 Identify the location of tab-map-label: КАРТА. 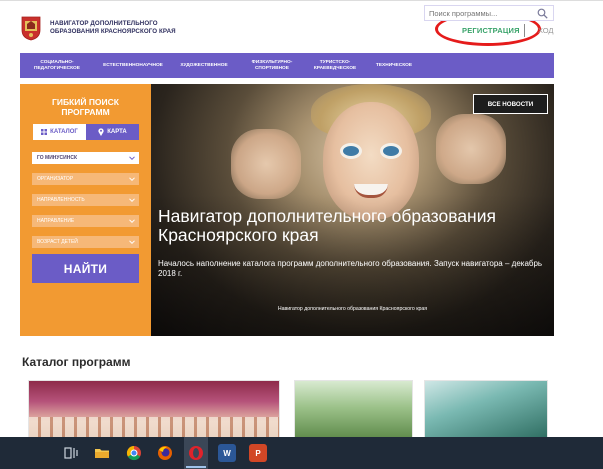
(117, 132).